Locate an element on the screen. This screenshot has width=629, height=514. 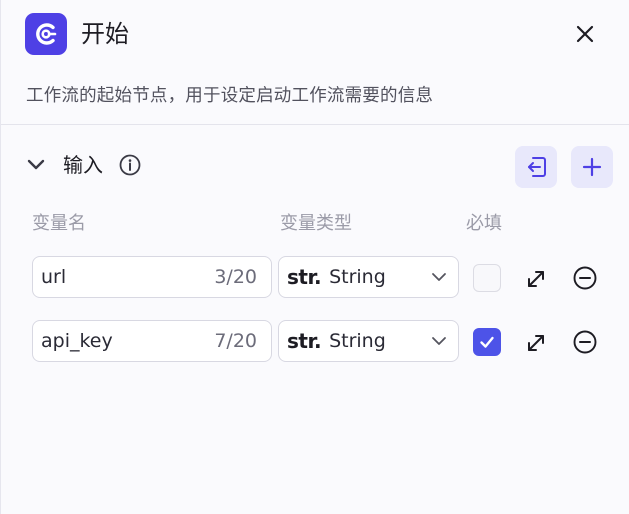
import-icon is located at coordinates (537, 167).